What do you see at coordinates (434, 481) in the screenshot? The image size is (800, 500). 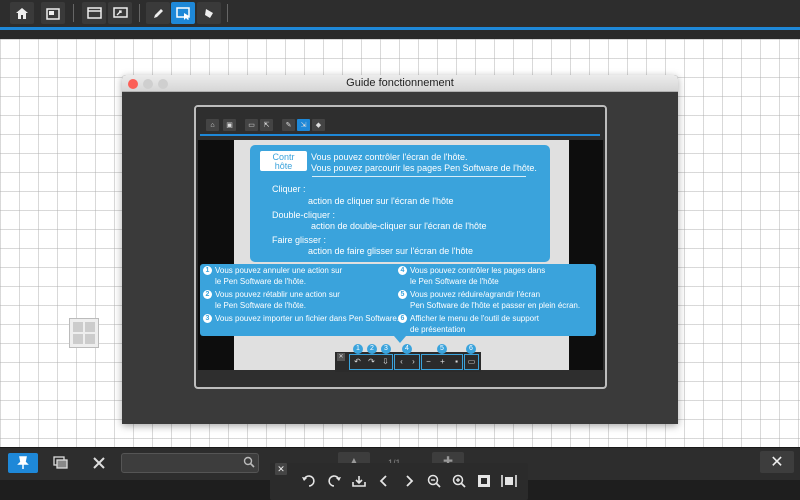 I see `zoom-out-button` at bounding box center [434, 481].